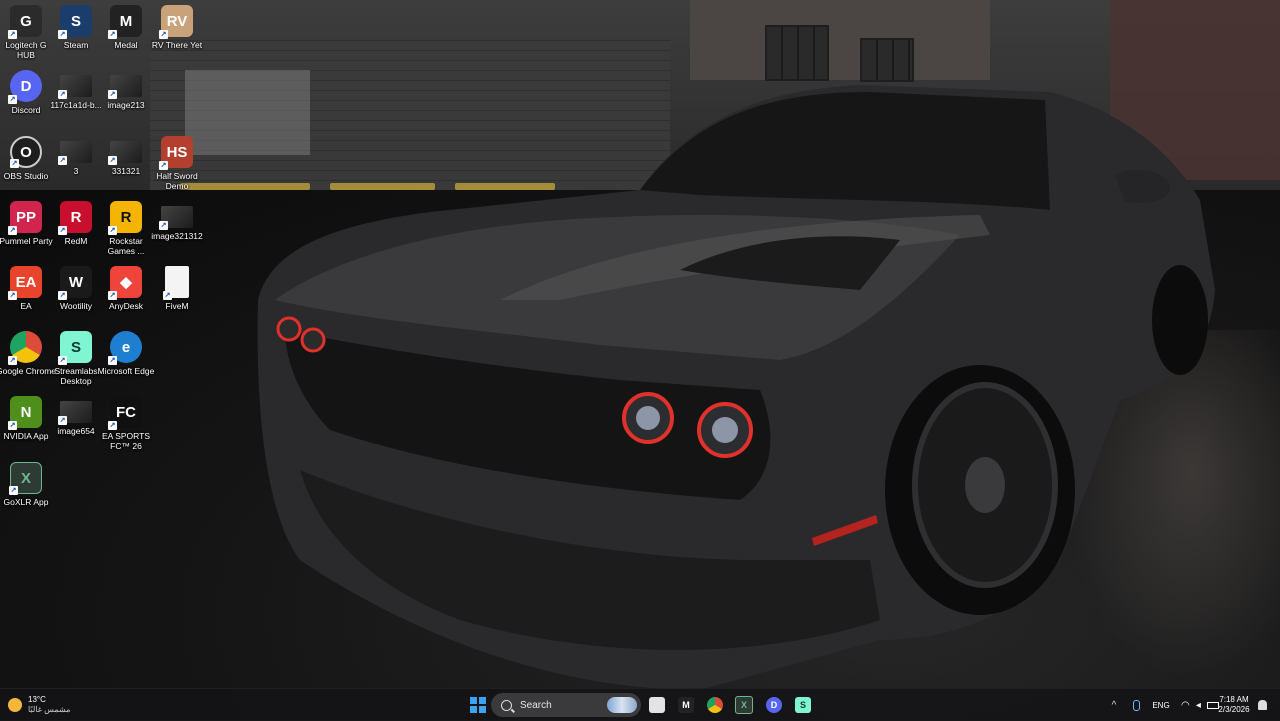 This screenshot has width=1280, height=721. Describe the element at coordinates (26, 502) in the screenshot. I see `desktop-shortcut-label: GoXLR App` at that location.